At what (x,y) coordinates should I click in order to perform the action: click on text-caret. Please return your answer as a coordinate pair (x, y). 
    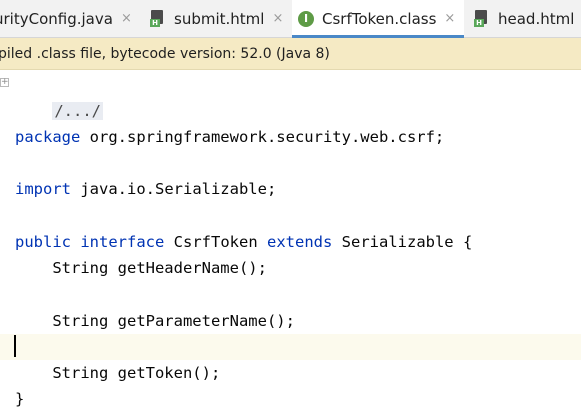
    Looking at the image, I should click on (15, 346).